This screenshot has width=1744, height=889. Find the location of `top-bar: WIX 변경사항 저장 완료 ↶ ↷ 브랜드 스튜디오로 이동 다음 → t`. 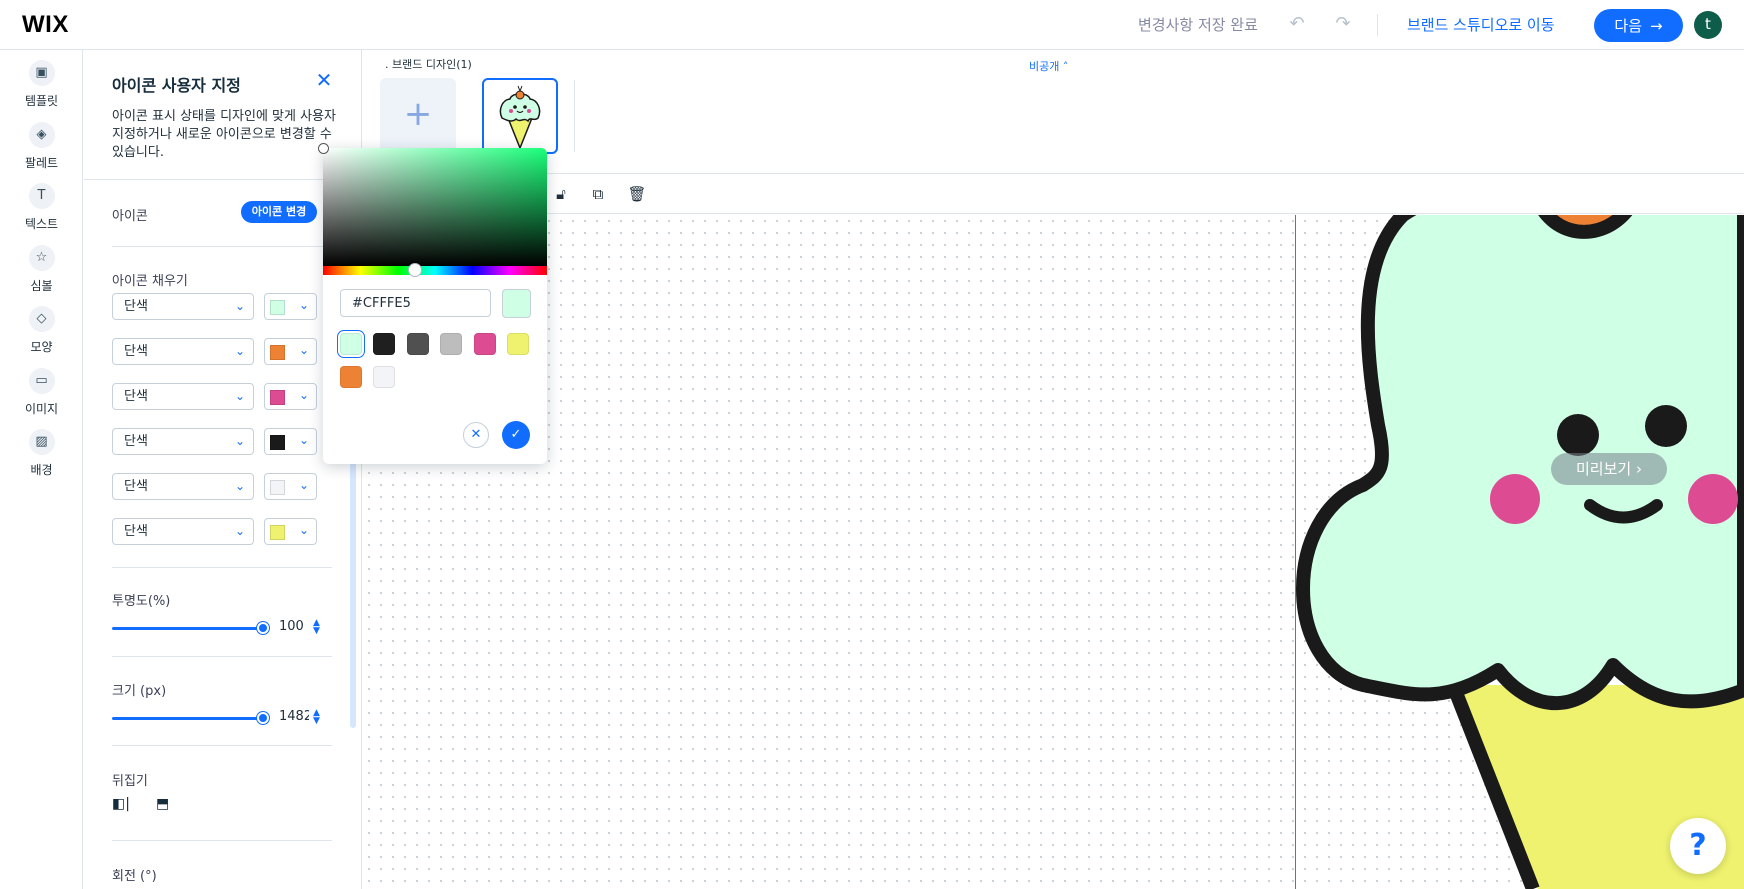

top-bar: WIX 변경사항 저장 완료 ↶ ↷ 브랜드 스튜디오로 이동 다음 → t is located at coordinates (872, 25).